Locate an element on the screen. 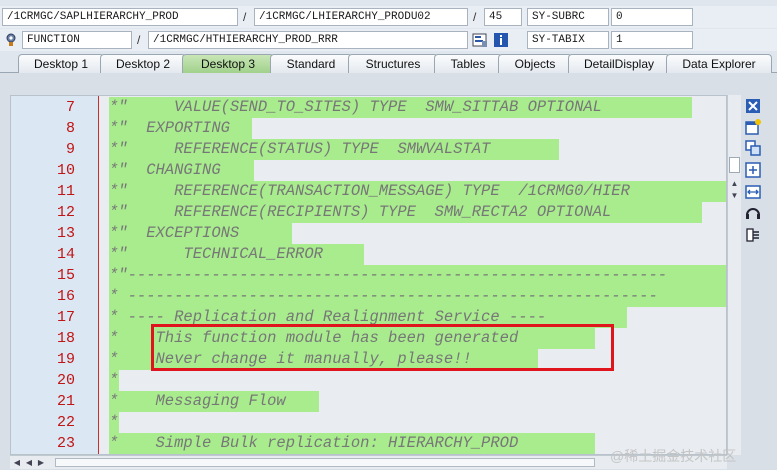 The image size is (777, 470). watermark-text: @稀土掘金技术社区 is located at coordinates (673, 456).